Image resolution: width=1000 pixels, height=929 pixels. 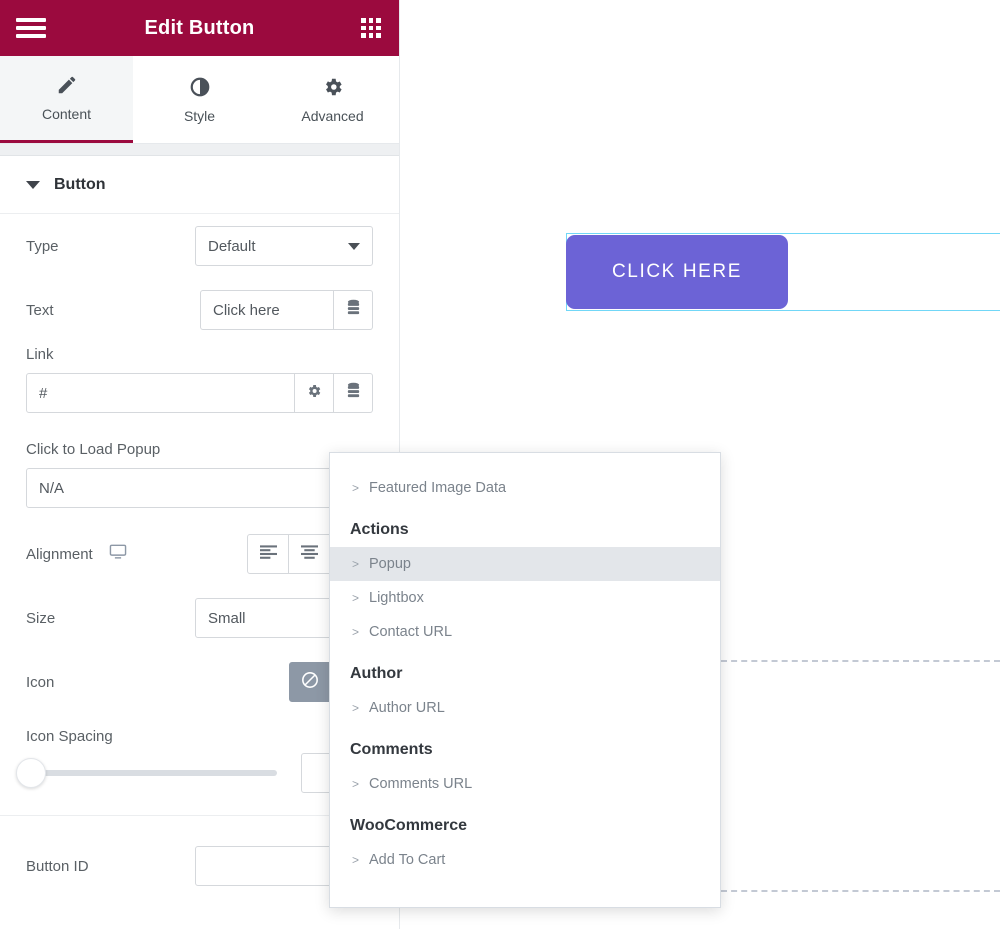 What do you see at coordinates (409, 825) in the screenshot?
I see `dropdown-group-heading: WooCommerce` at bounding box center [409, 825].